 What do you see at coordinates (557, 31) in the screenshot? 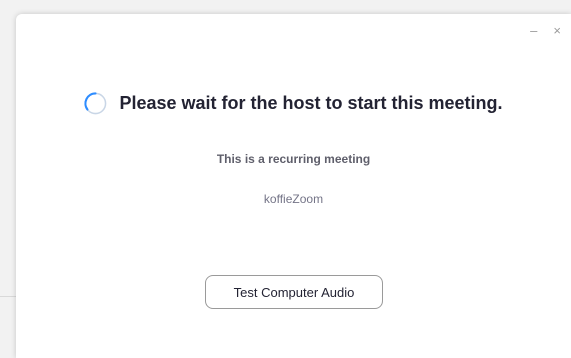
I see `close-icon: ×` at bounding box center [557, 31].